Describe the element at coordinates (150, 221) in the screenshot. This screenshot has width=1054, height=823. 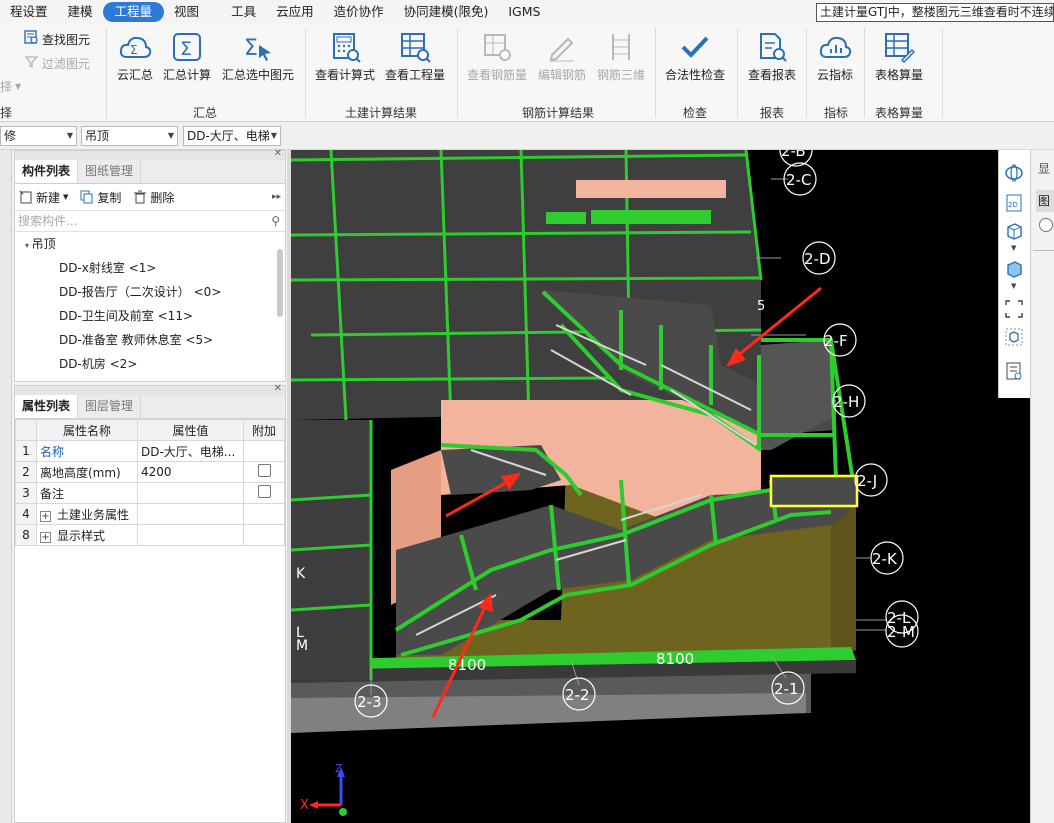
I see `component-search-input: 搜索构件... ⚲` at that location.